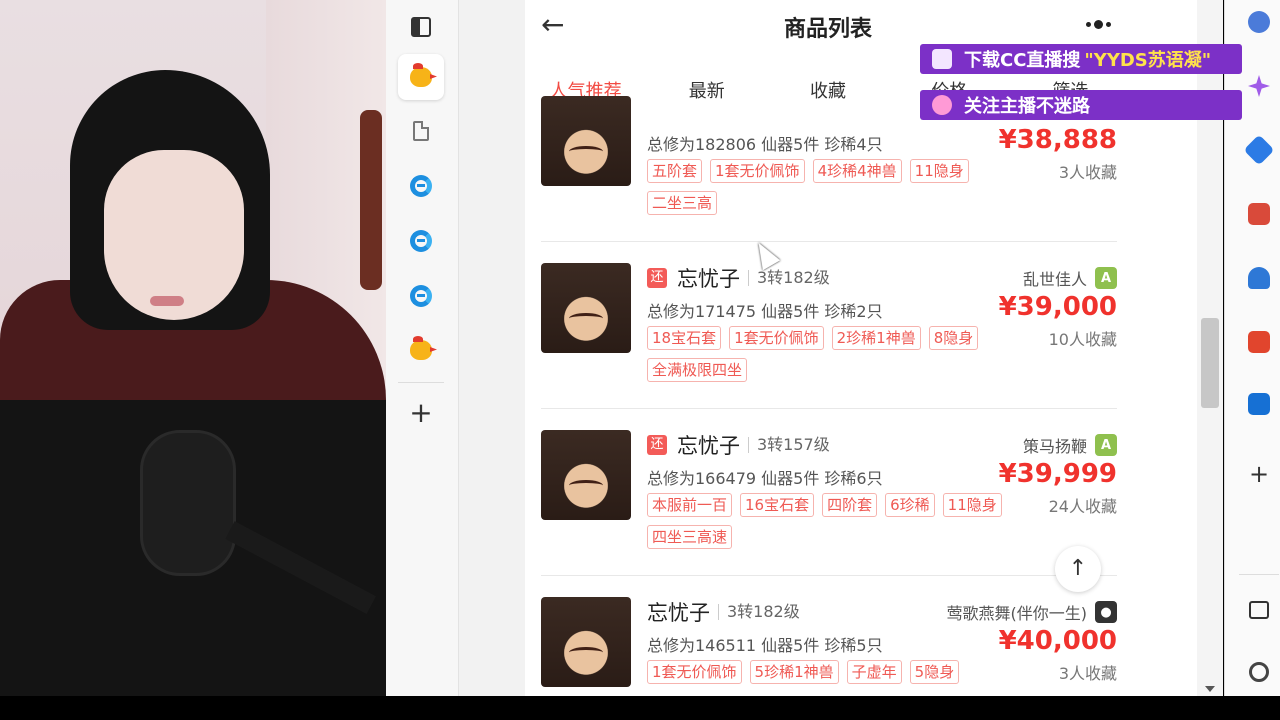 The height and width of the screenshot is (720, 1280). I want to click on item-stats: 总修为171475 仙器5件 珍稀2只, so click(765, 311).